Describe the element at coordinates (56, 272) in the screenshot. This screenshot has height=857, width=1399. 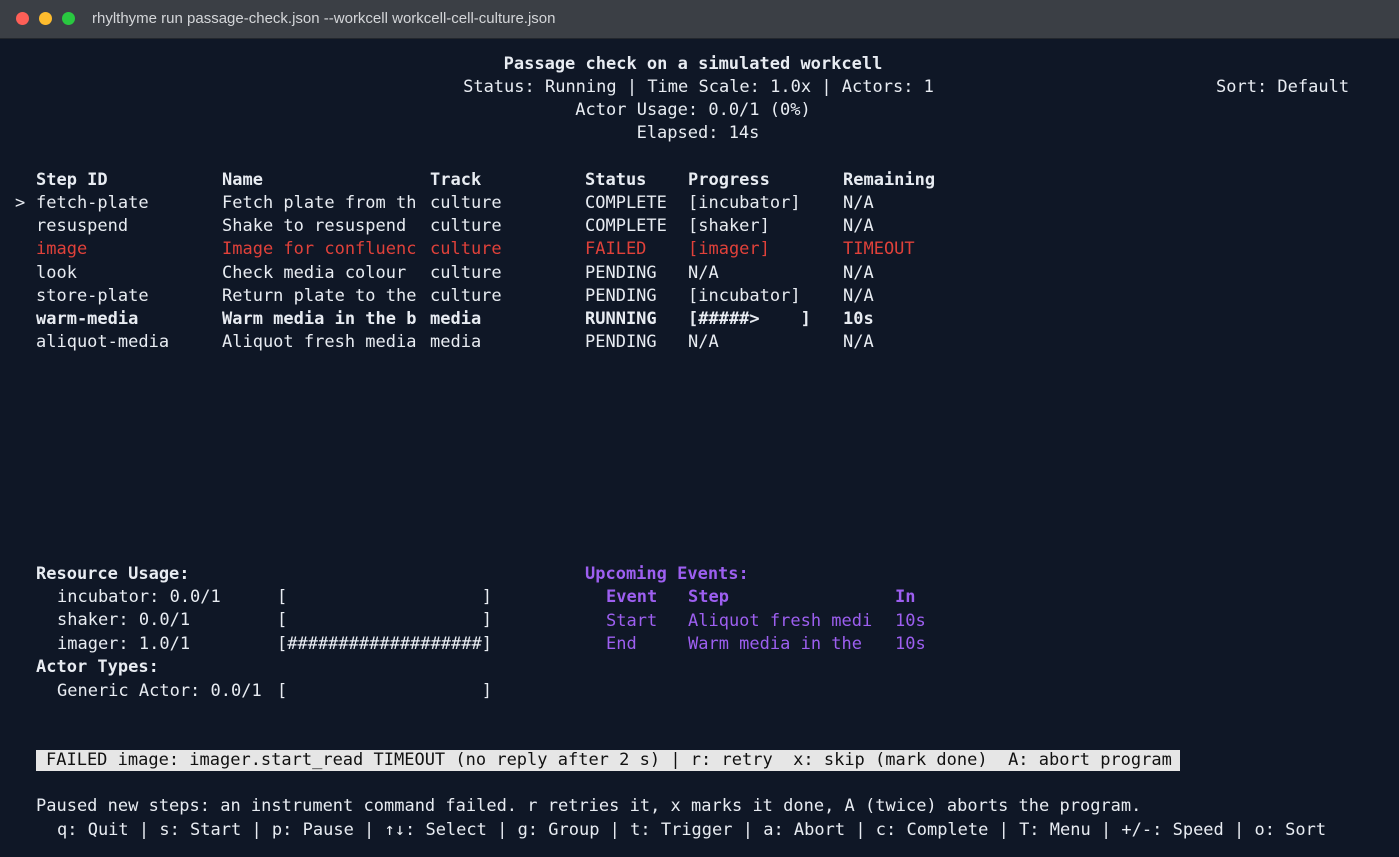
I see `cell-id: look` at that location.